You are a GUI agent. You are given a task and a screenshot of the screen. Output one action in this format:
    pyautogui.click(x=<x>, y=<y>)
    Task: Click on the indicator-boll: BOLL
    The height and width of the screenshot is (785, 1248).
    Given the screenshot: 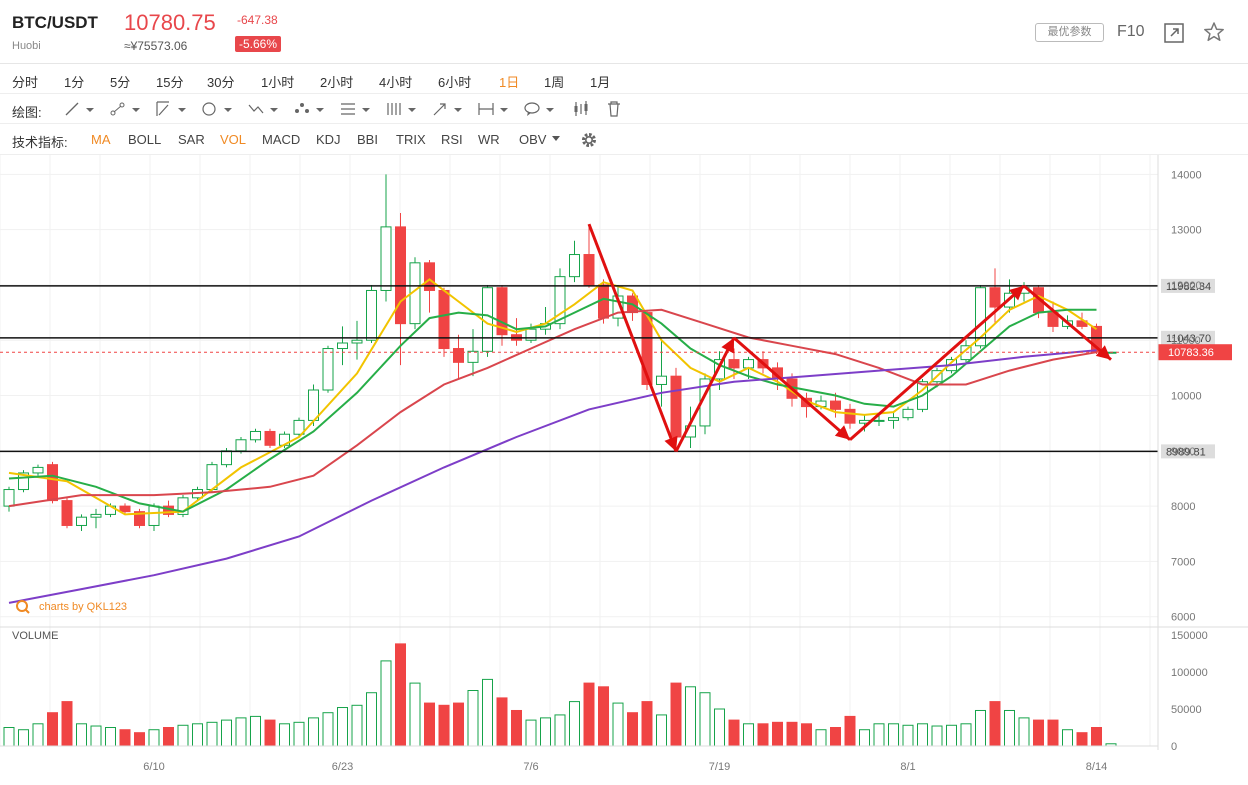 What is the action you would take?
    pyautogui.click(x=144, y=139)
    